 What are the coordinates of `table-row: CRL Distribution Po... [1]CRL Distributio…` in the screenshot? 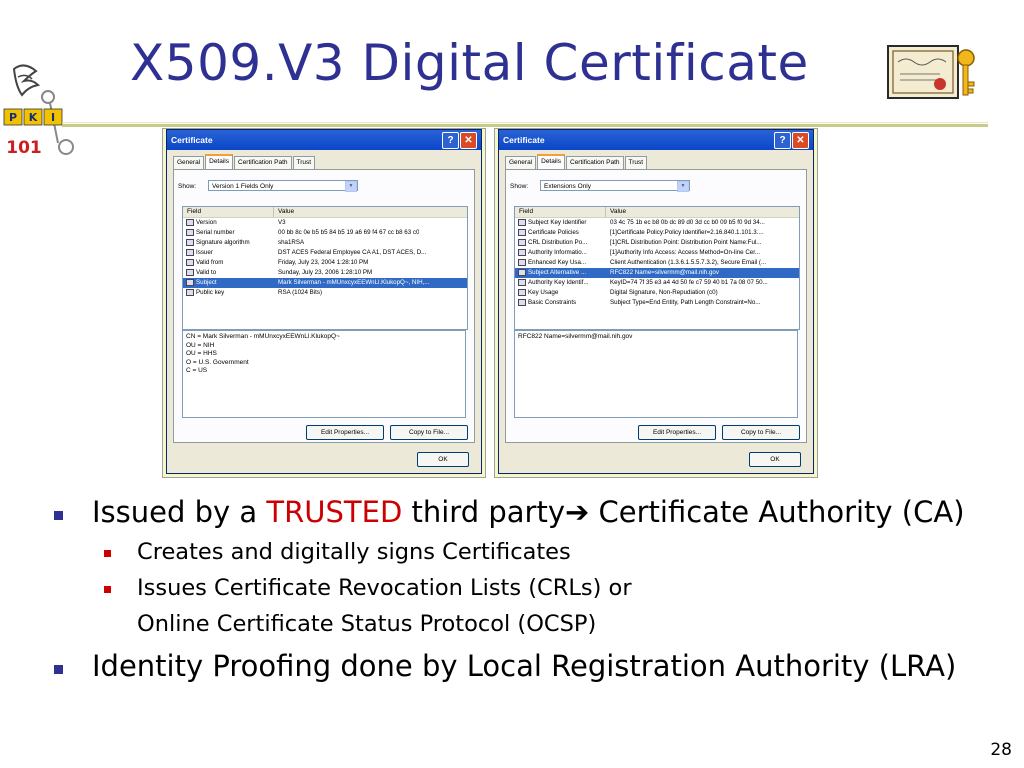 It's located at (657, 243).